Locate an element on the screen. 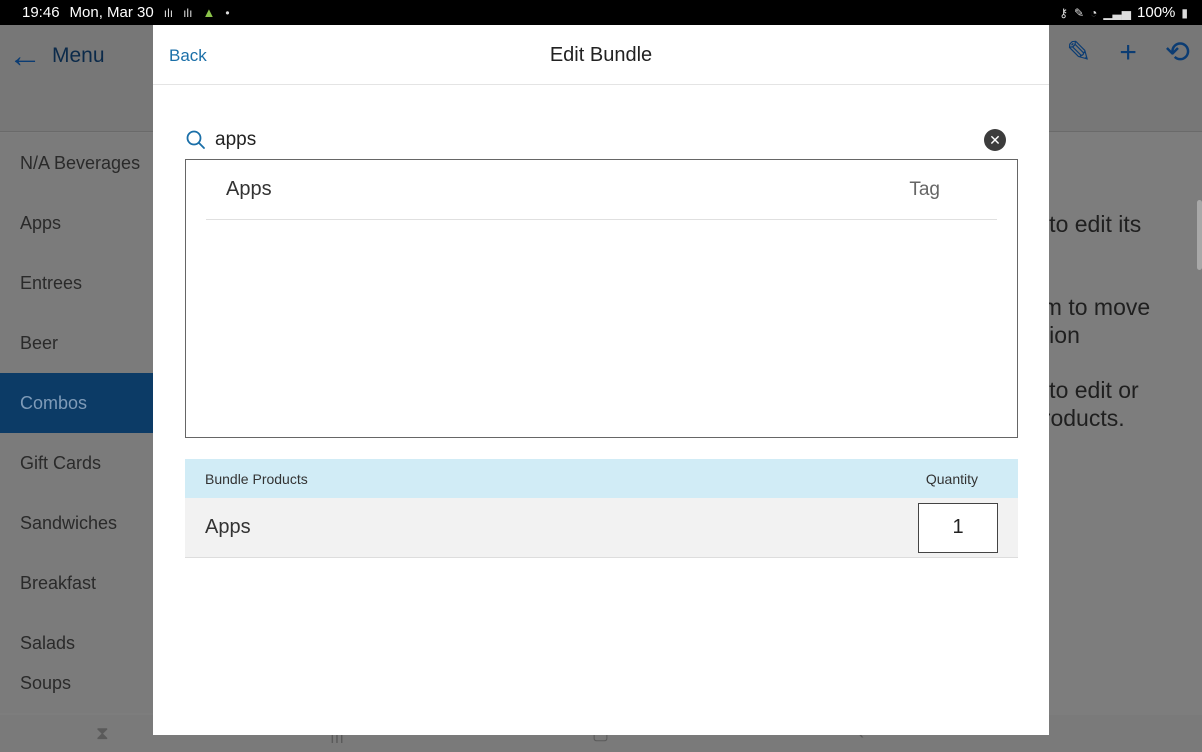 The width and height of the screenshot is (1202, 752). sidebar-item: Breakfast is located at coordinates (76, 583).